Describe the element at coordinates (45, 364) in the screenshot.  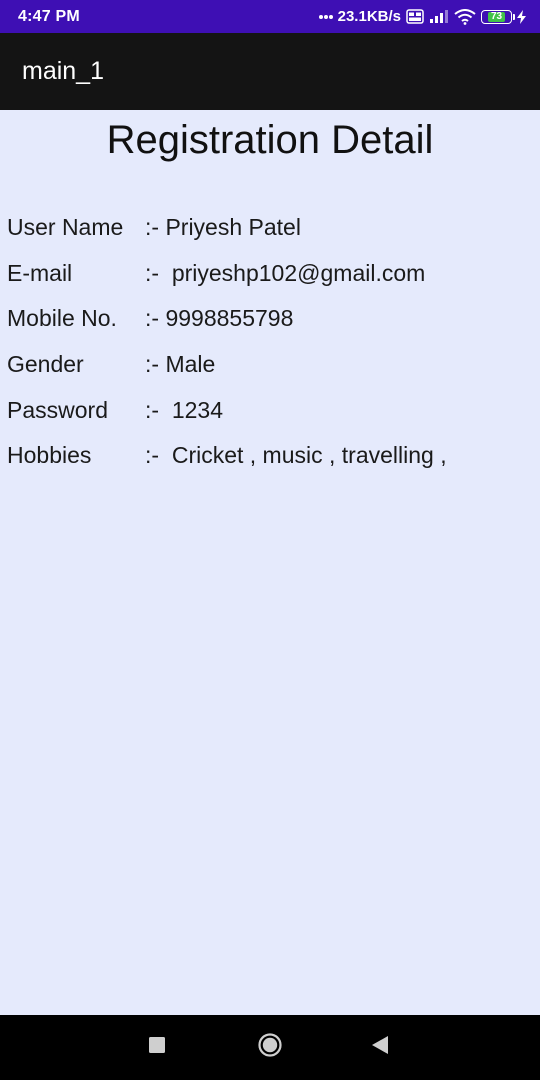
I see `gender-label: Gender` at that location.